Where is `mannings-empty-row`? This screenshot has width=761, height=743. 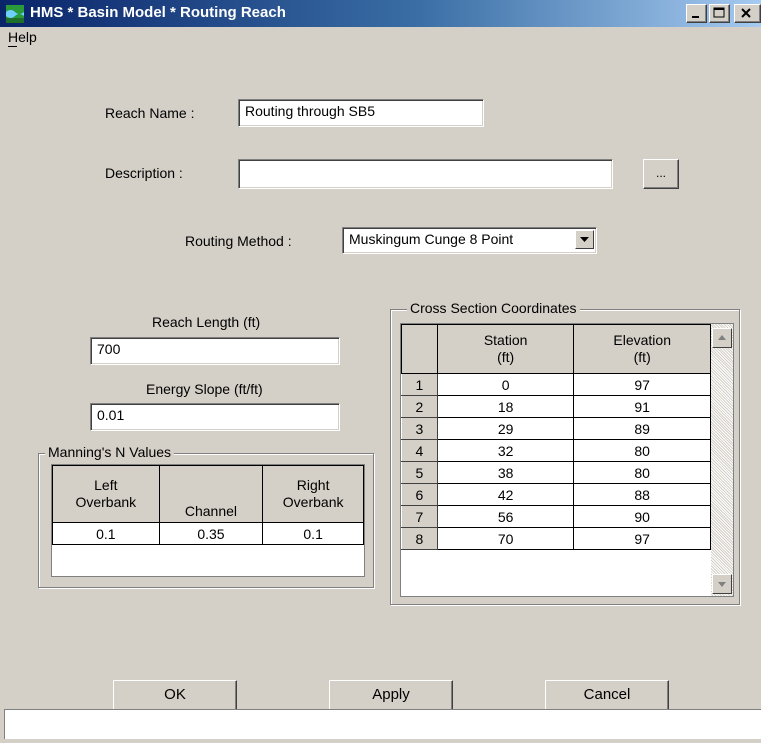
mannings-empty-row is located at coordinates (208, 558).